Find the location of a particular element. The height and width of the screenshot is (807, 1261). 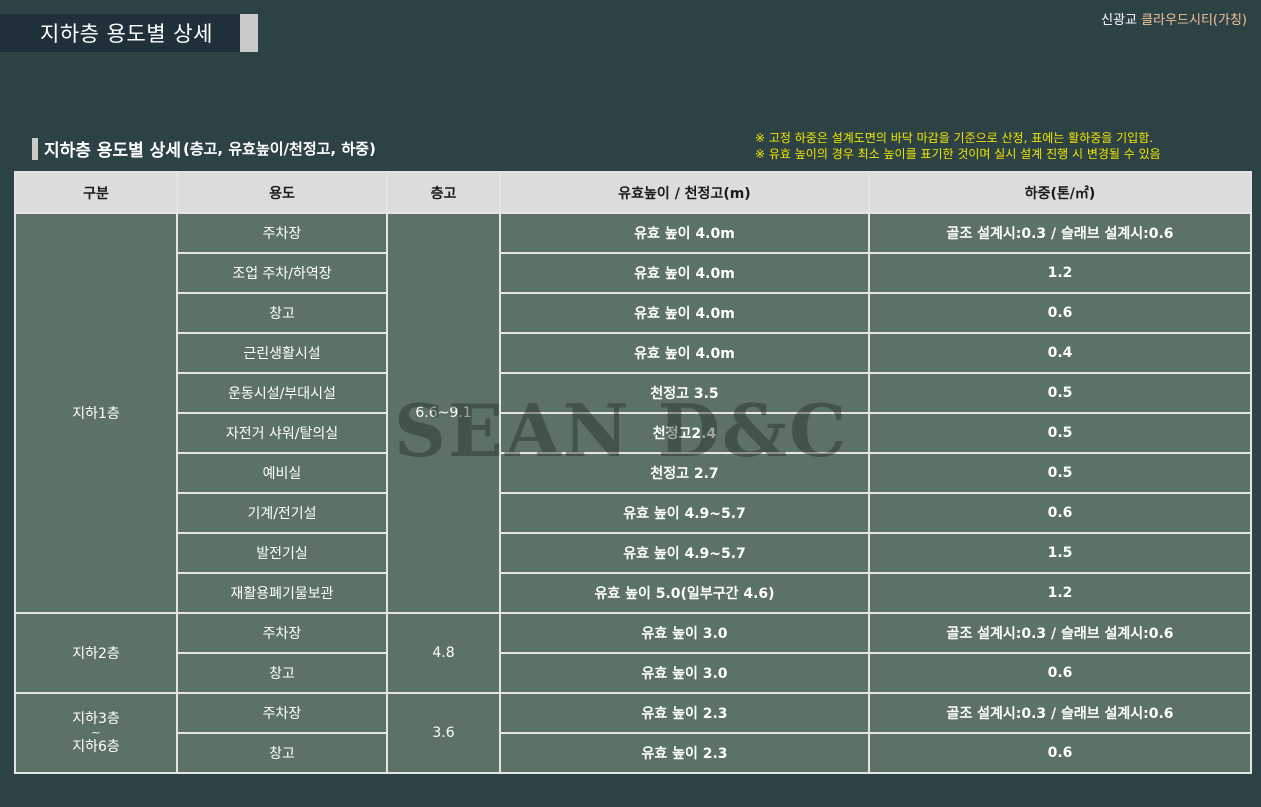

table-row: 근린생활시설 유효 높이 4.0m 0.4 is located at coordinates (633, 353).